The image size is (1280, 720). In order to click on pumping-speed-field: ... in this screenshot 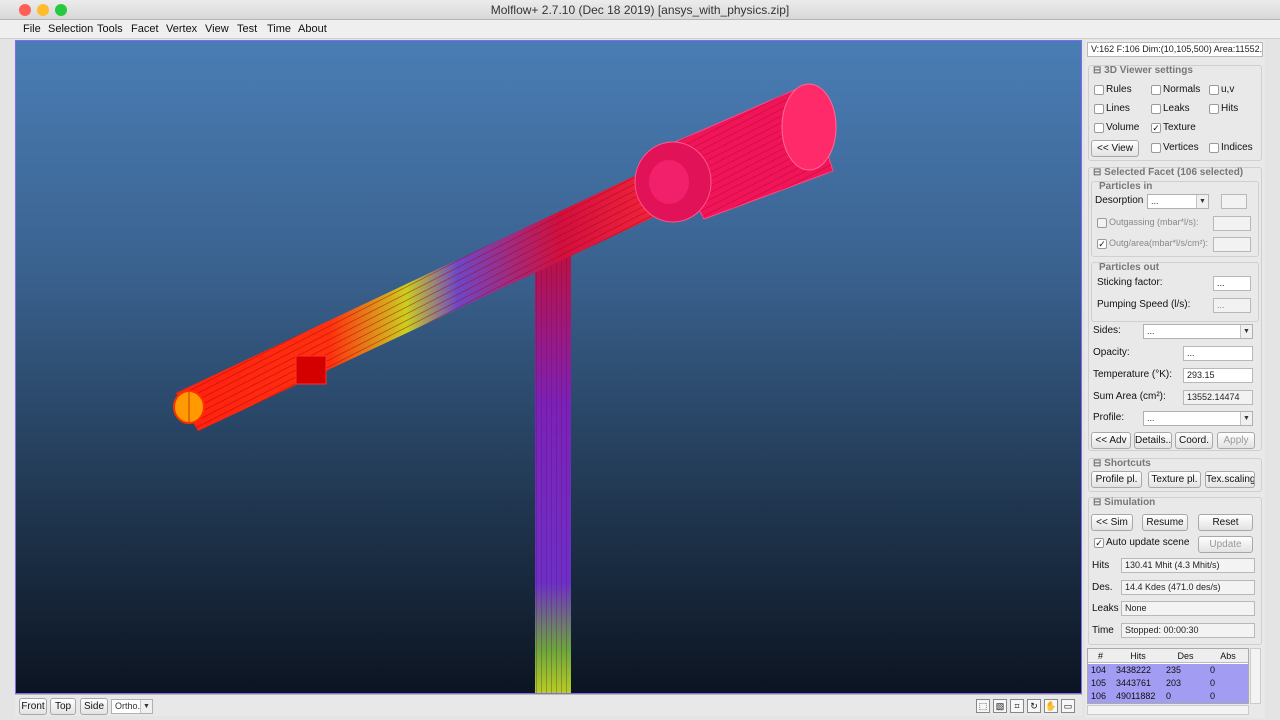, I will do `click(1232, 305)`.